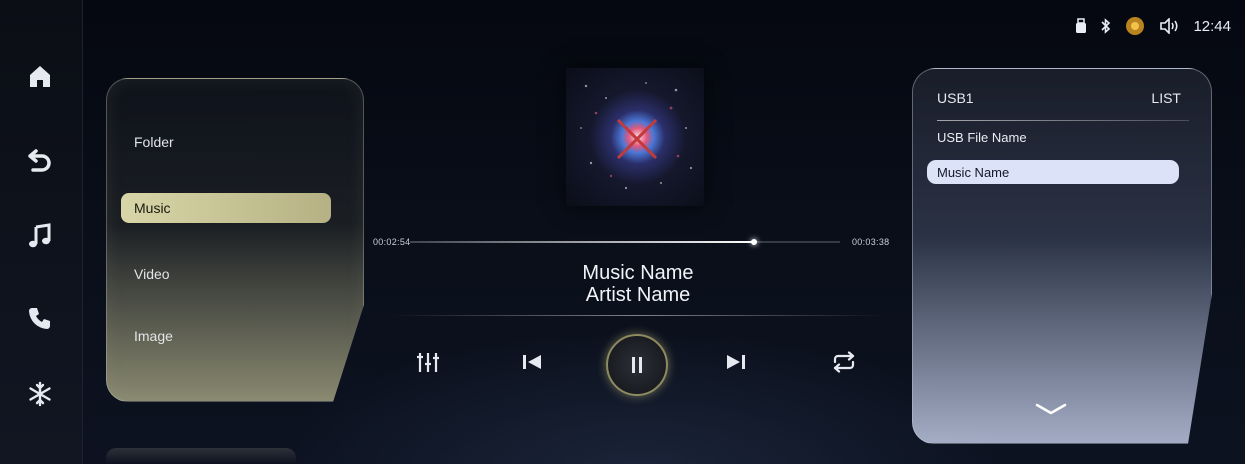  I want to click on total-time: 00:03:38, so click(871, 242).